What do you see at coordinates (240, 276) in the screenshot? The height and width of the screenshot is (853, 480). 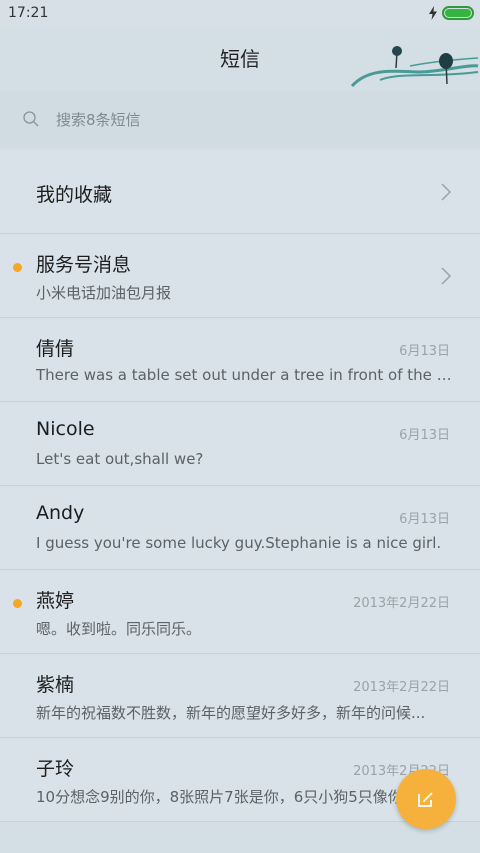 I see `list-item-service-messages: 服务号消息 小米电话加油包月报` at bounding box center [240, 276].